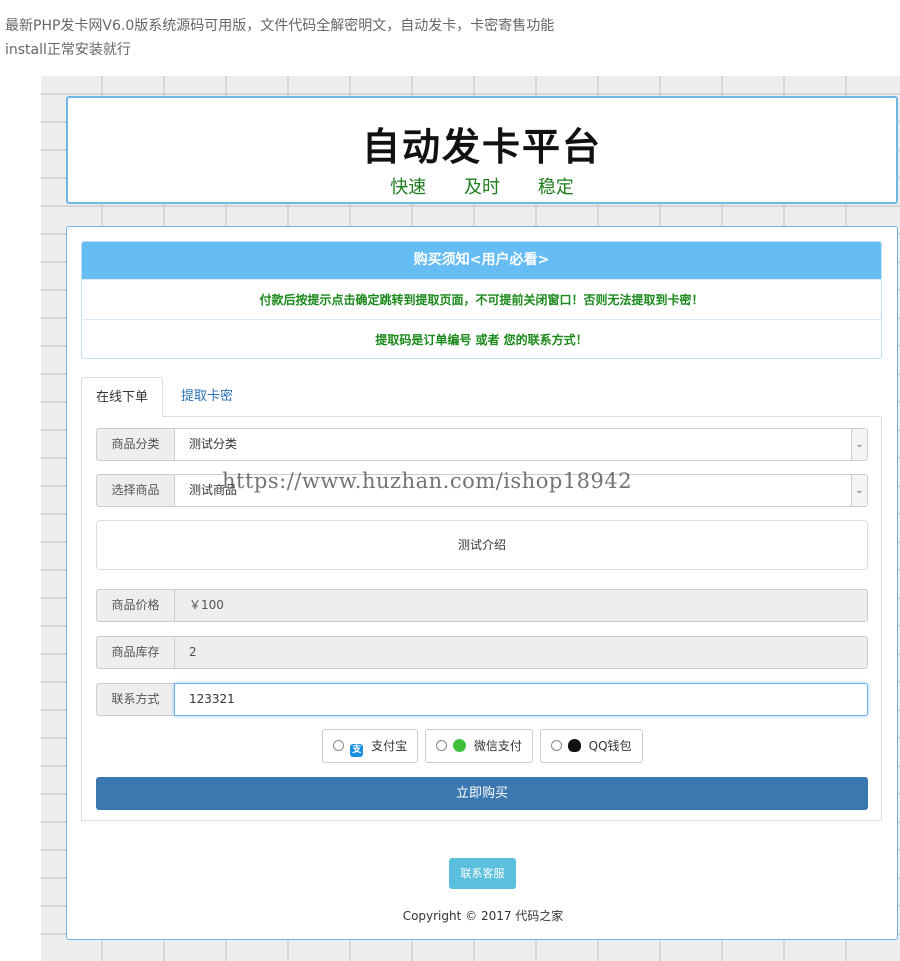 The width and height of the screenshot is (900, 961). What do you see at coordinates (521, 699) in the screenshot?
I see `contact-input: 123321` at bounding box center [521, 699].